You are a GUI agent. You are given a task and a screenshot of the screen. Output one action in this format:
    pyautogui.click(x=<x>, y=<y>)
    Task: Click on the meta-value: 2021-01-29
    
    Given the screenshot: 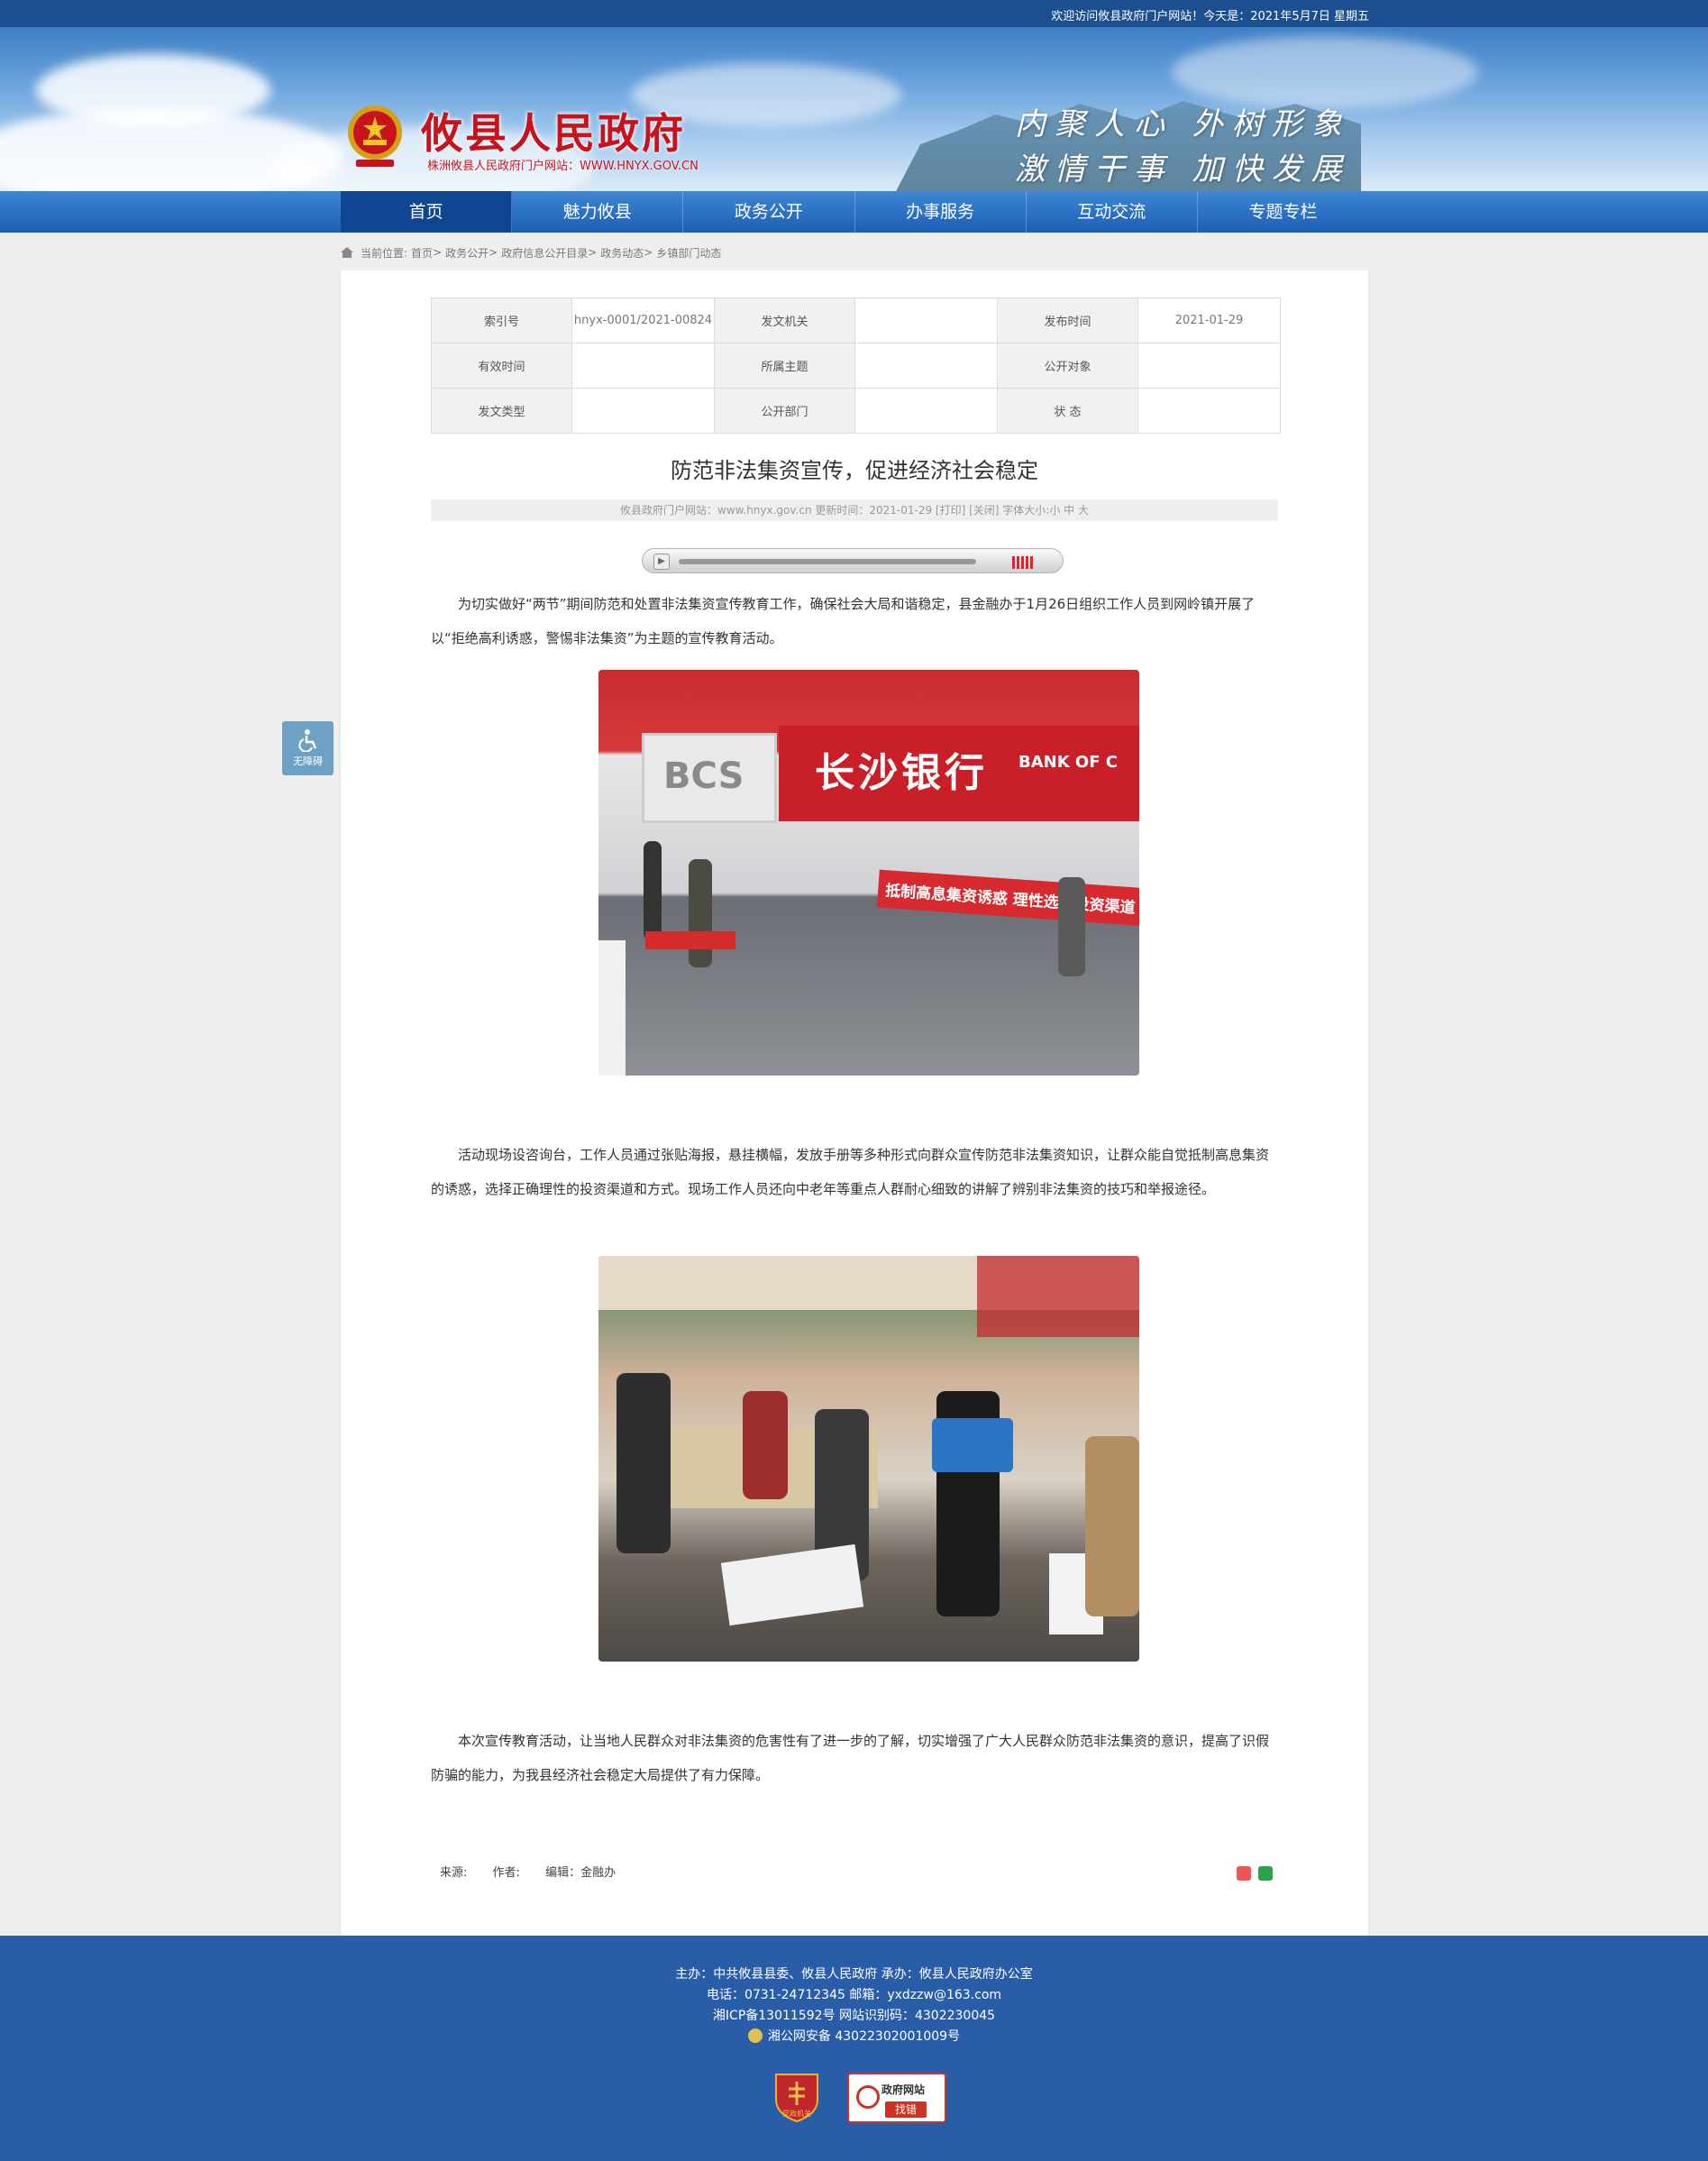 What is the action you would take?
    pyautogui.click(x=1209, y=320)
    